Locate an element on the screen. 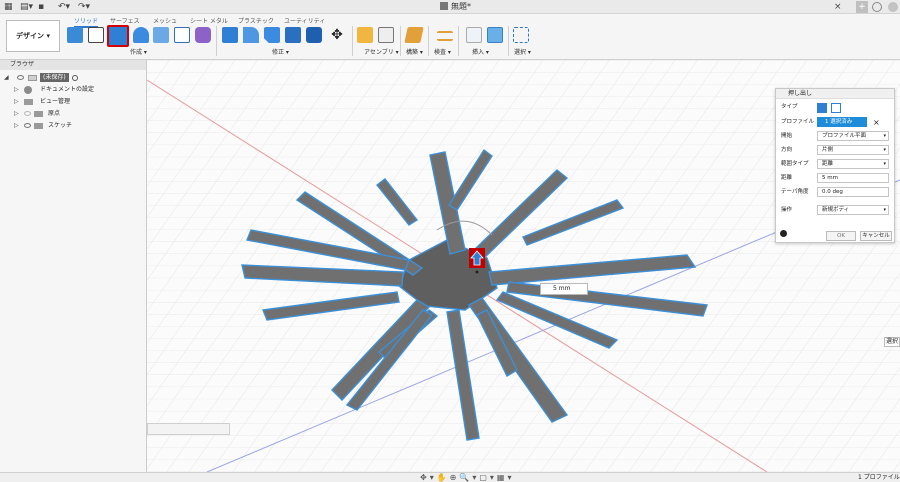  clear-selection-icon: × is located at coordinates (876, 122).